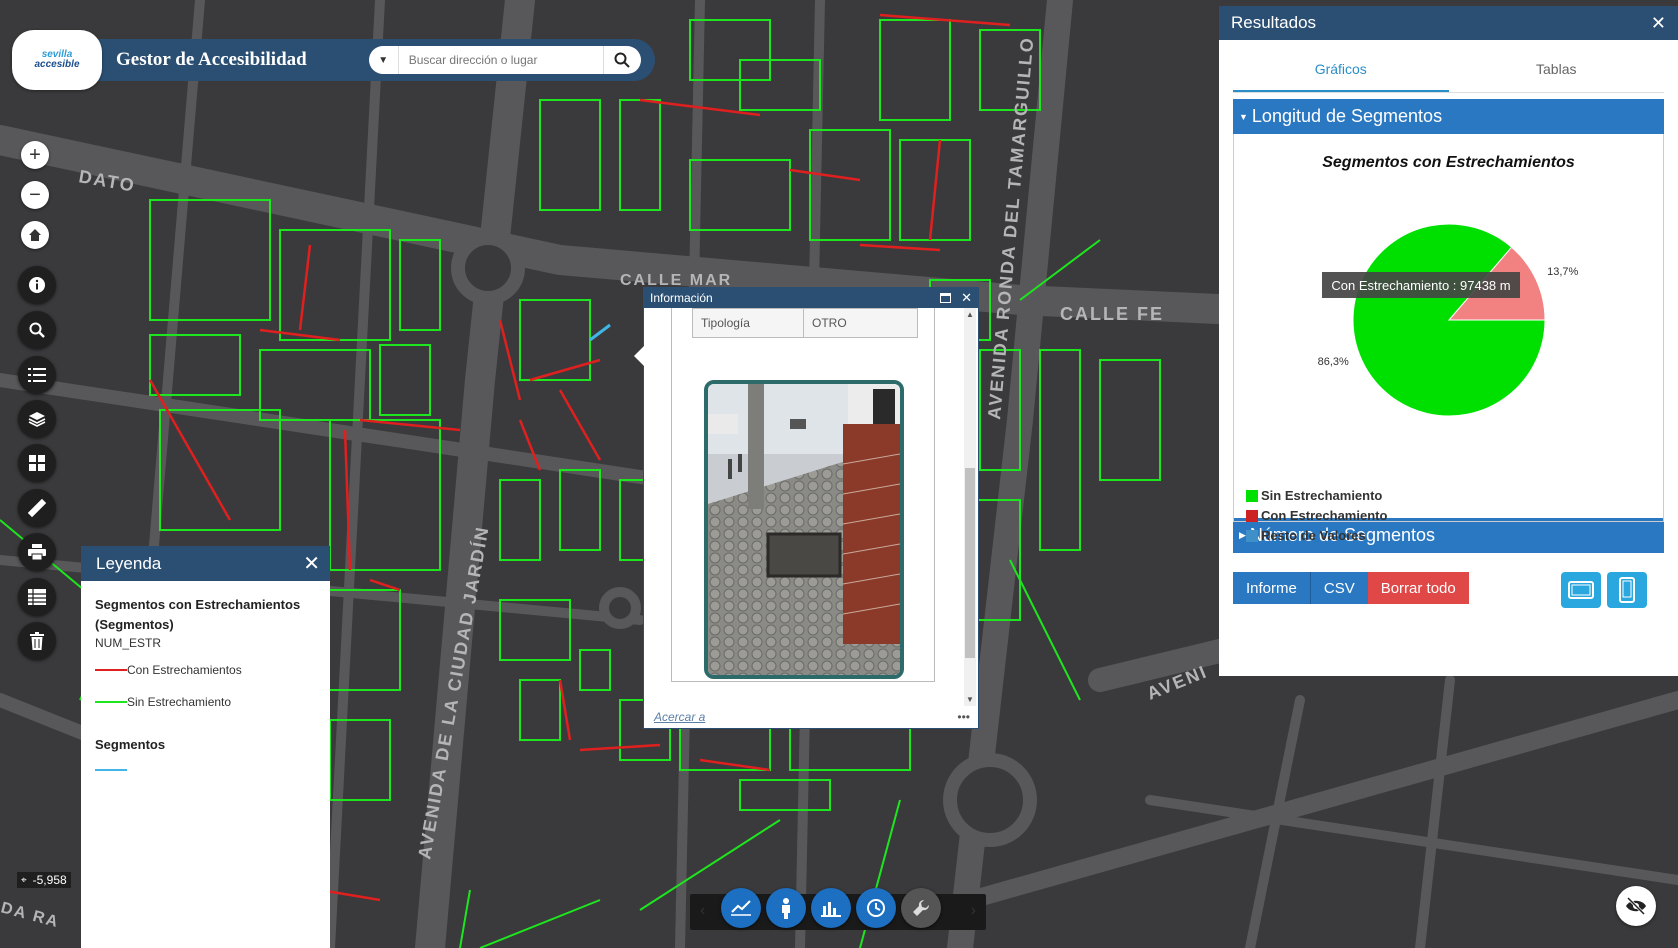 The height and width of the screenshot is (948, 1678). Describe the element at coordinates (831, 908) in the screenshot. I see `charts-widget-button` at that location.